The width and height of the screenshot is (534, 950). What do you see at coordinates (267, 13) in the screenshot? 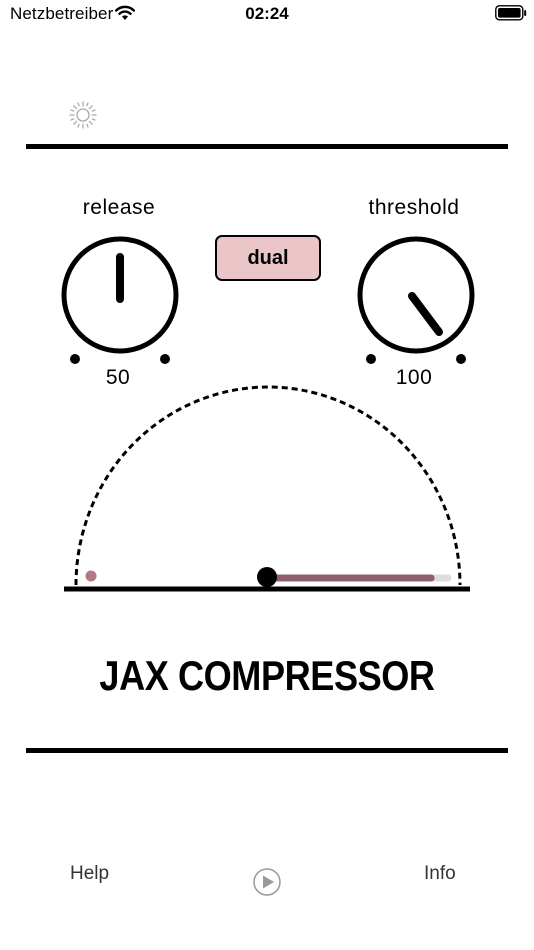
I see `status-time: 02:24` at bounding box center [267, 13].